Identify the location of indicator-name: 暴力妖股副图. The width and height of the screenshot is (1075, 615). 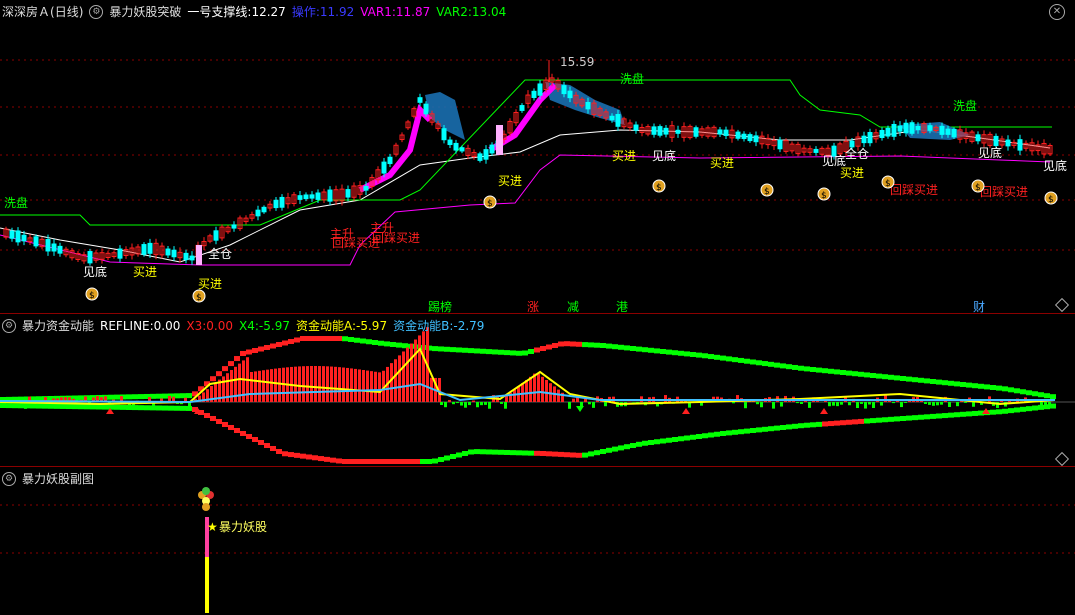
(58, 479).